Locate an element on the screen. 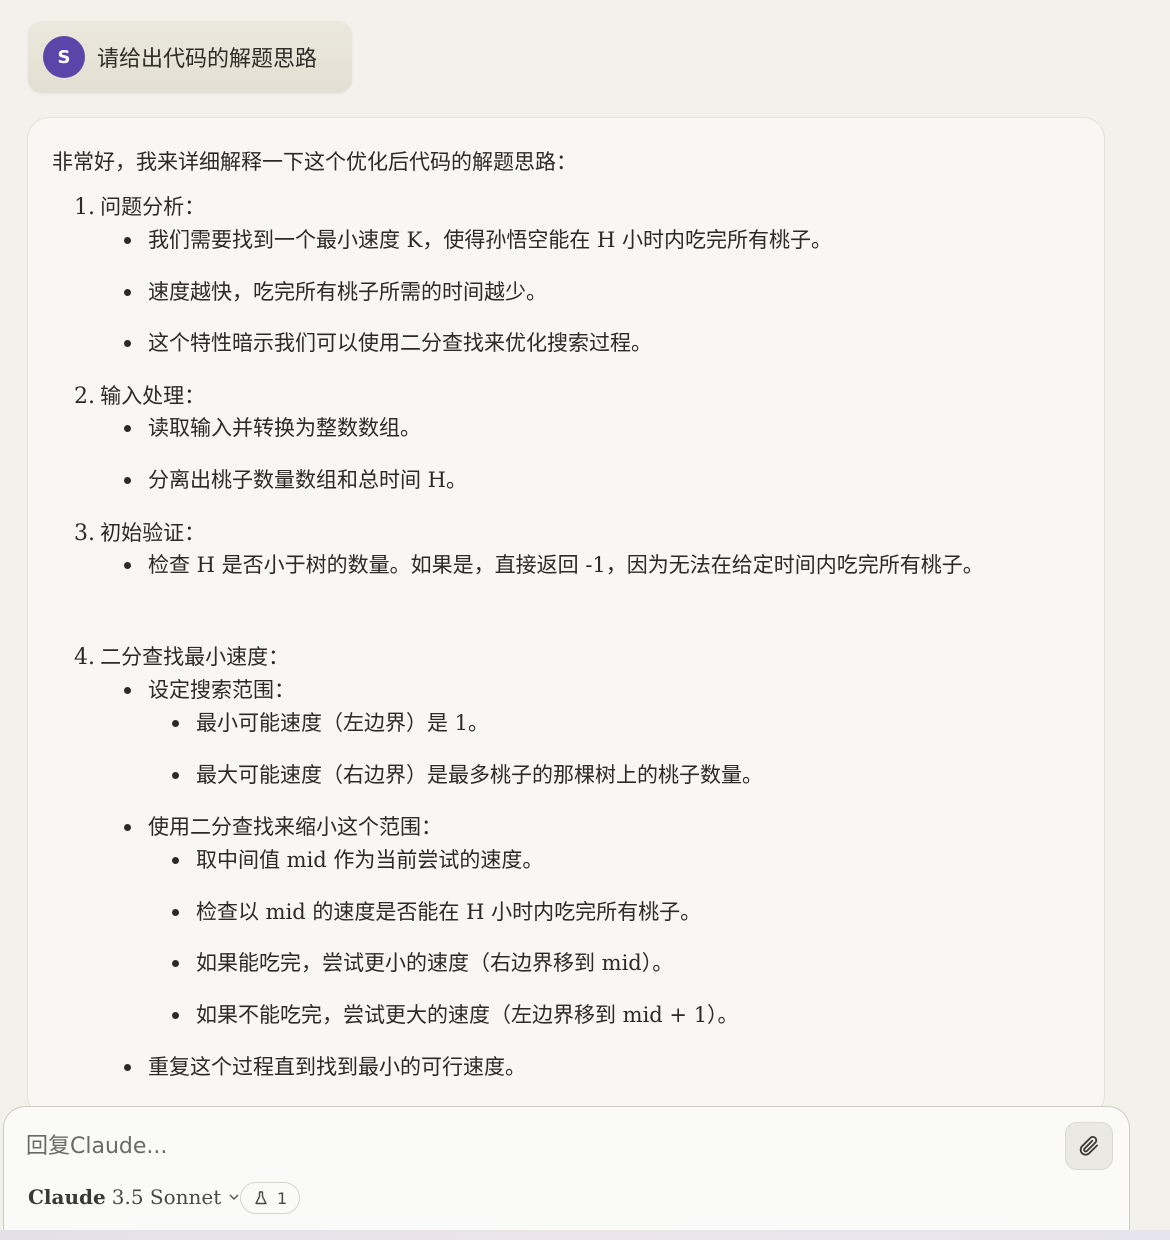  list-item: 最小可能速度（左边界）是 1。 is located at coordinates (614, 723).